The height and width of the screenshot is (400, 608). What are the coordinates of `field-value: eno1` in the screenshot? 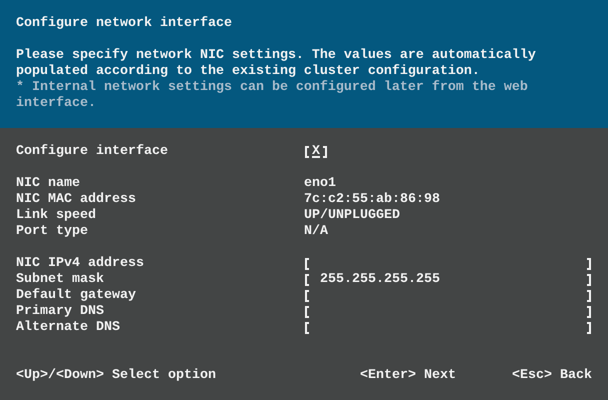 It's located at (320, 184).